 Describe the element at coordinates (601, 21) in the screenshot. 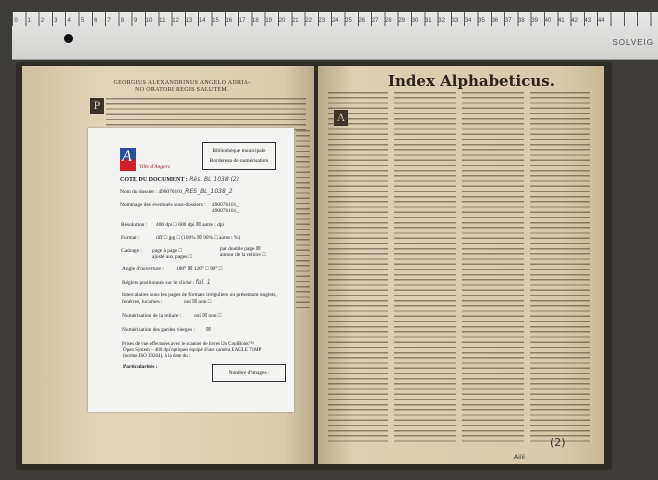

I see `ruler-number: 44` at that location.